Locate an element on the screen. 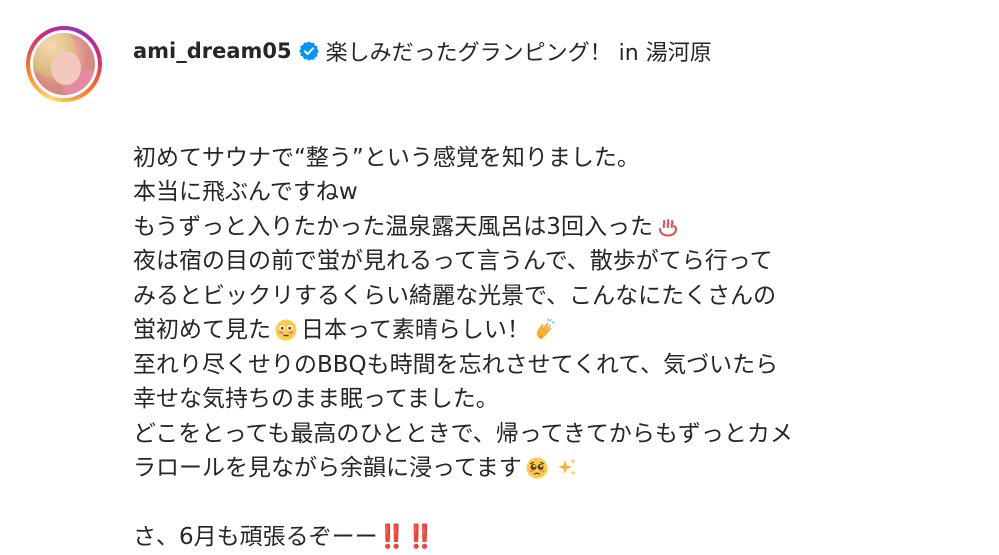  post-header: ami_dream05 楽しみだったグランピング！ in 湯河原 is located at coordinates (422, 51).